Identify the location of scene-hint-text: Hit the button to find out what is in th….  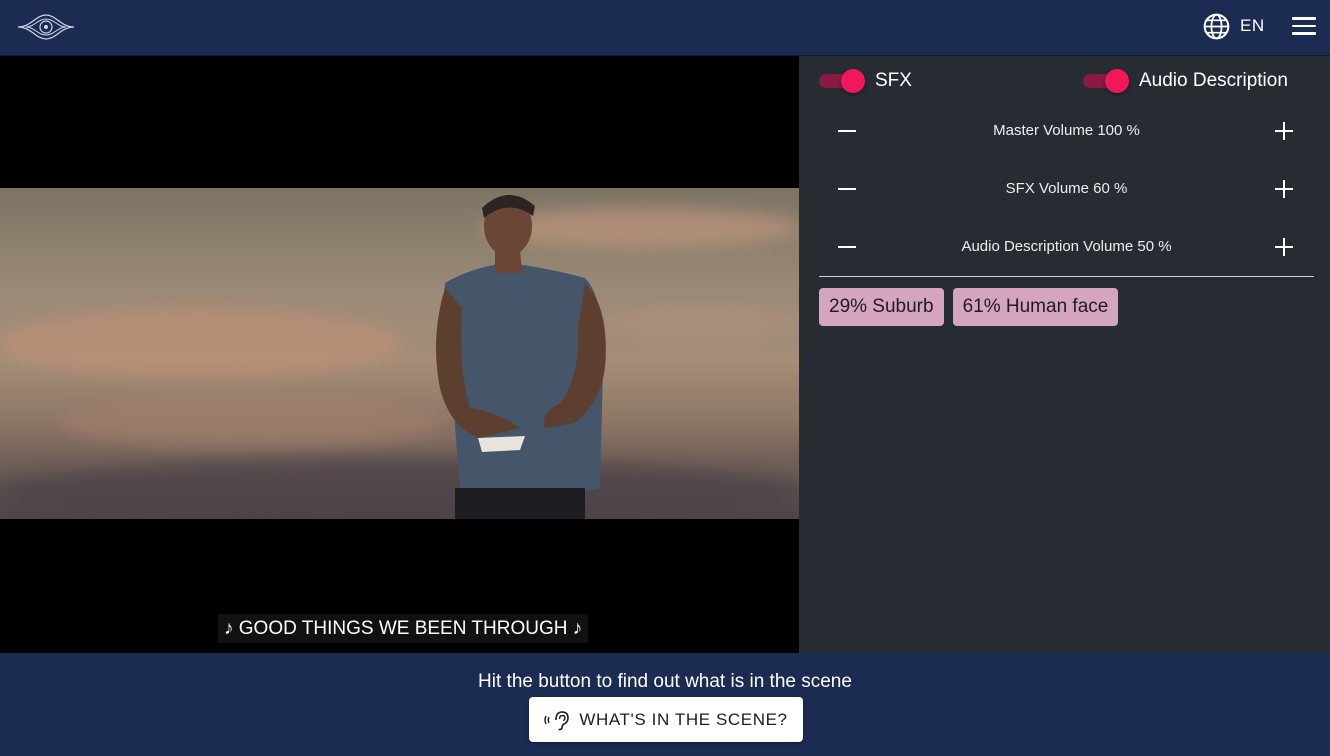
(665, 681).